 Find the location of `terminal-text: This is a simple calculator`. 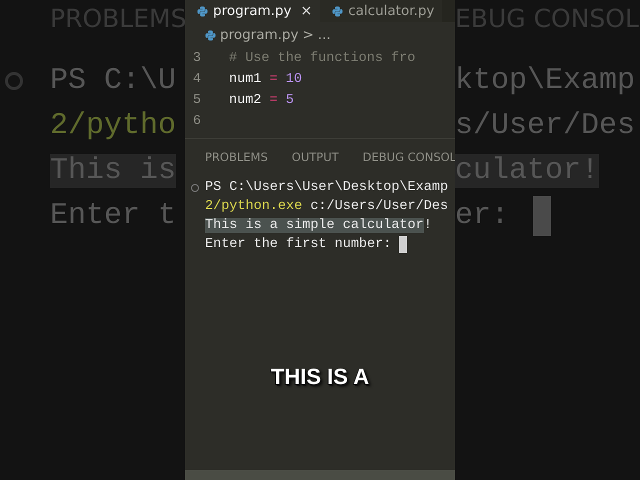

terminal-text: This is a simple calculator is located at coordinates (314, 225).